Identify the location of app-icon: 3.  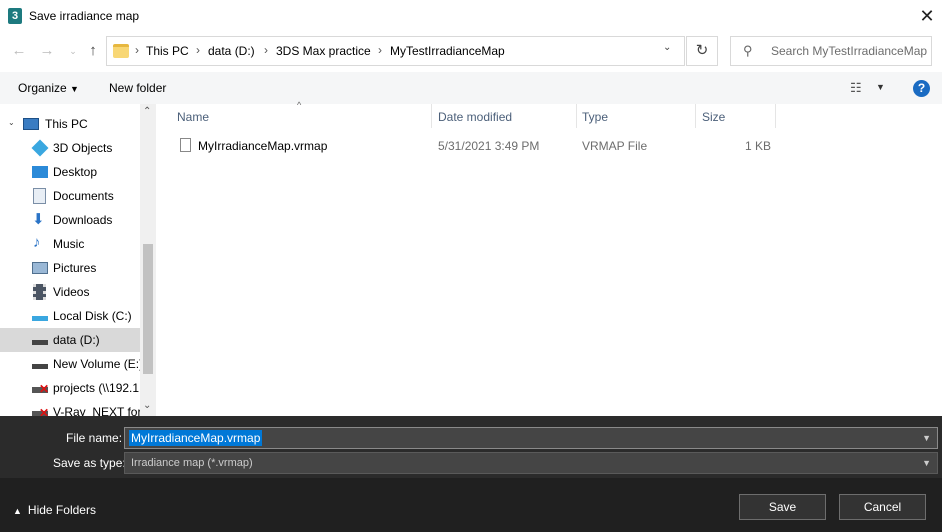
(15, 16).